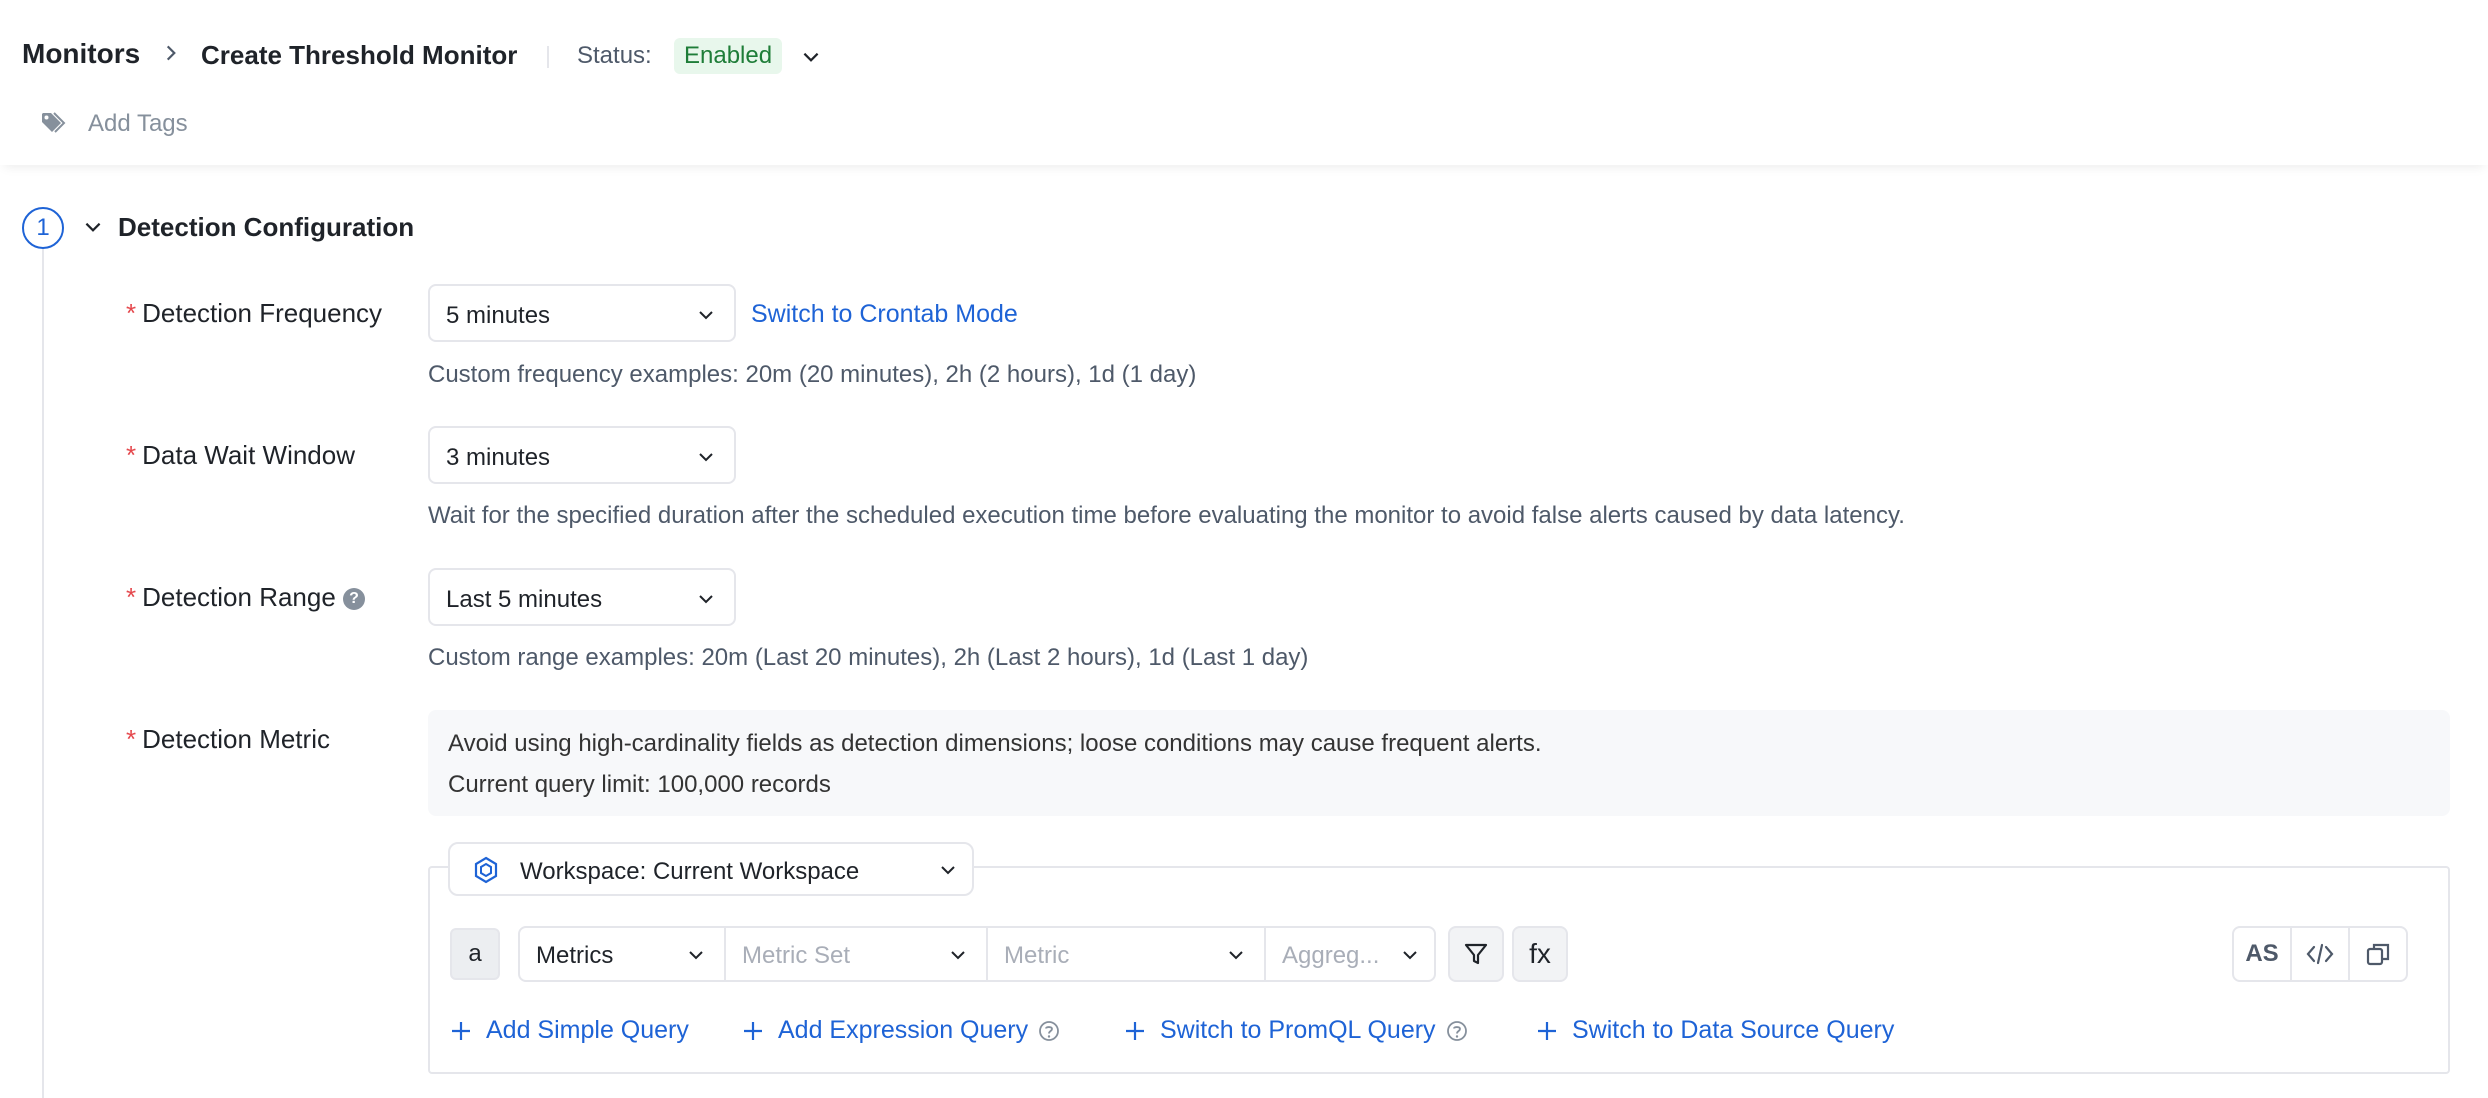 The image size is (2488, 1098). Describe the element at coordinates (711, 869) in the screenshot. I see `workspace-select: Workspace: Current Workspace` at that location.